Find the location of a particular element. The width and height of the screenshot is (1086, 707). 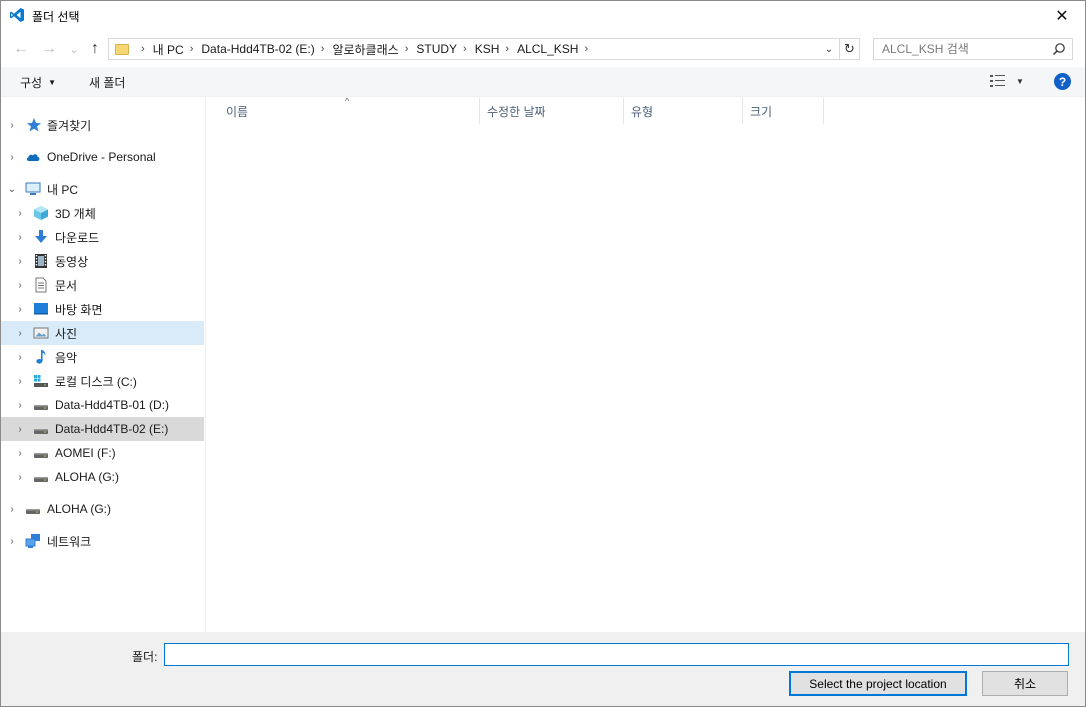

column-header-name: 이름 is located at coordinates (349, 111).